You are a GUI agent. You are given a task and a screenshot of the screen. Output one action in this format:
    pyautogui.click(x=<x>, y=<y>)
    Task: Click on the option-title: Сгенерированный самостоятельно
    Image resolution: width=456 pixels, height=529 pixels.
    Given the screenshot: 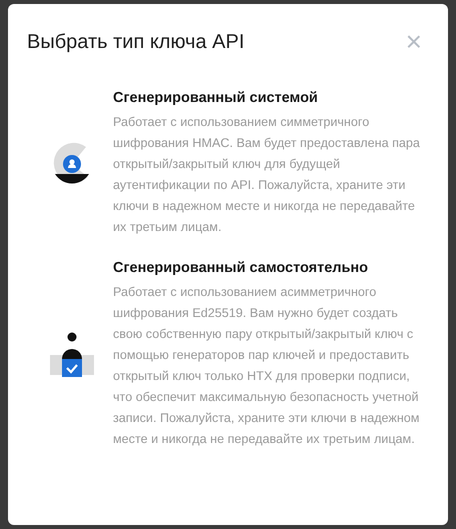 What is the action you would take?
    pyautogui.click(x=270, y=268)
    